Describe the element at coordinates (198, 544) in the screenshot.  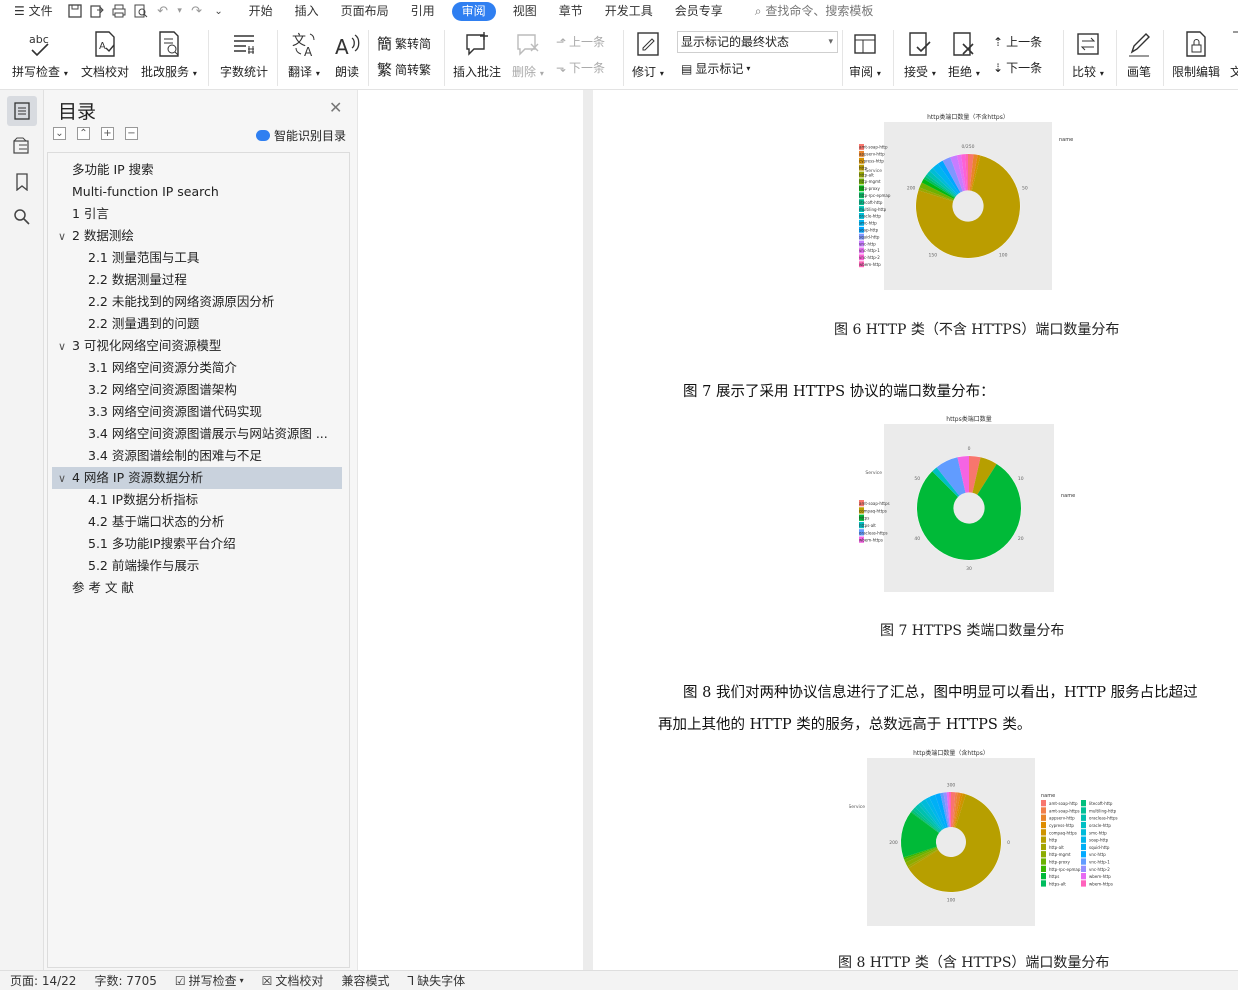
I see `toc-item: 5.1 多功能IP搜索平台介绍` at that location.